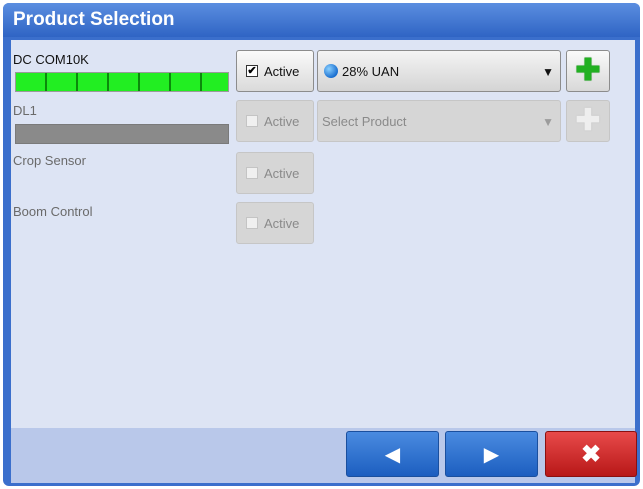  What do you see at coordinates (49, 160) in the screenshot?
I see `channel-name: Crop Sensor` at bounding box center [49, 160].